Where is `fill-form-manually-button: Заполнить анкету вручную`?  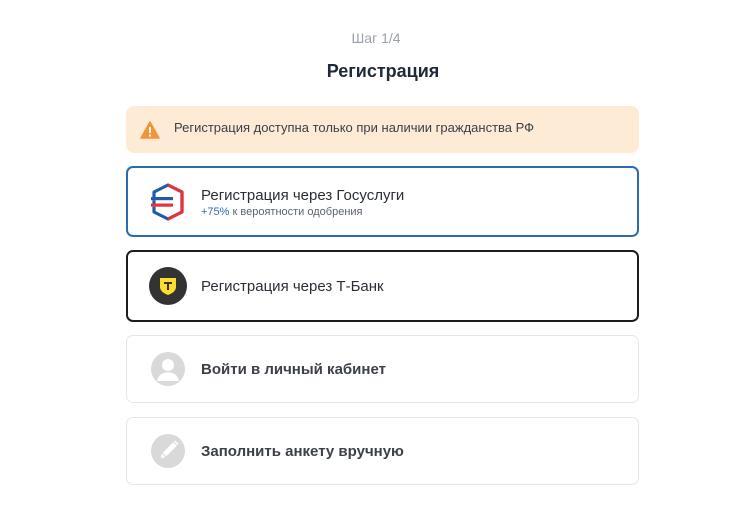 fill-form-manually-button: Заполнить анкету вручную is located at coordinates (382, 451).